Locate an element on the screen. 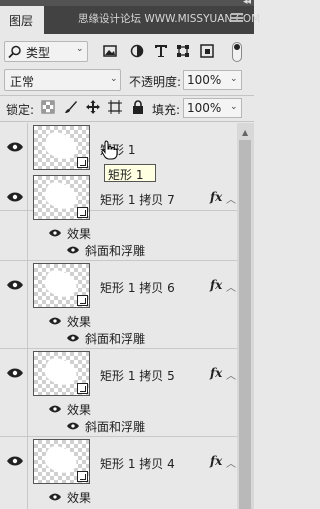 The height and width of the screenshot is (509, 320). panel-menu-icon is located at coordinates (237, 17).